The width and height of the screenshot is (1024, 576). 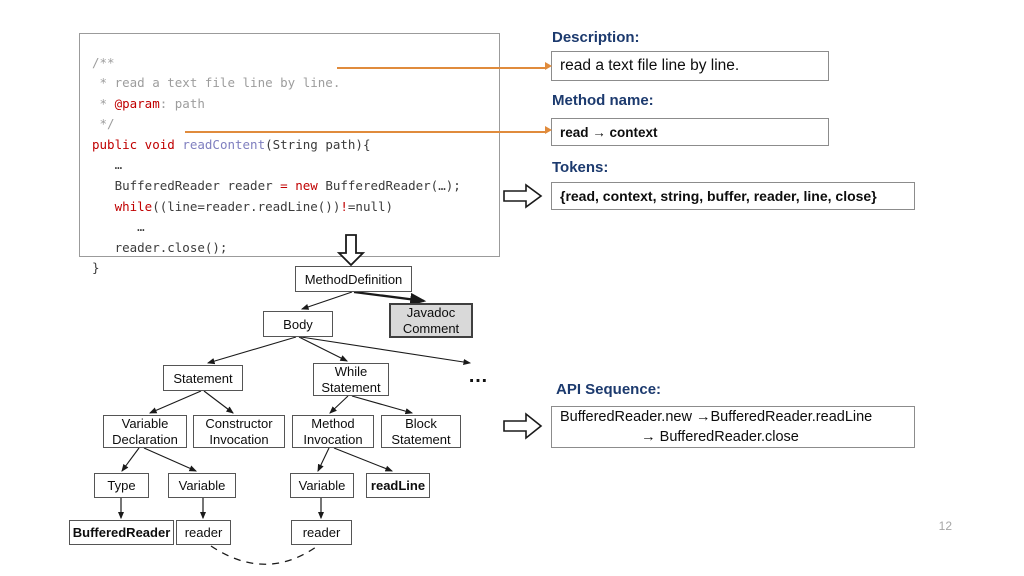 What do you see at coordinates (366, 132) in the screenshot?
I see `method-name-connector-line` at bounding box center [366, 132].